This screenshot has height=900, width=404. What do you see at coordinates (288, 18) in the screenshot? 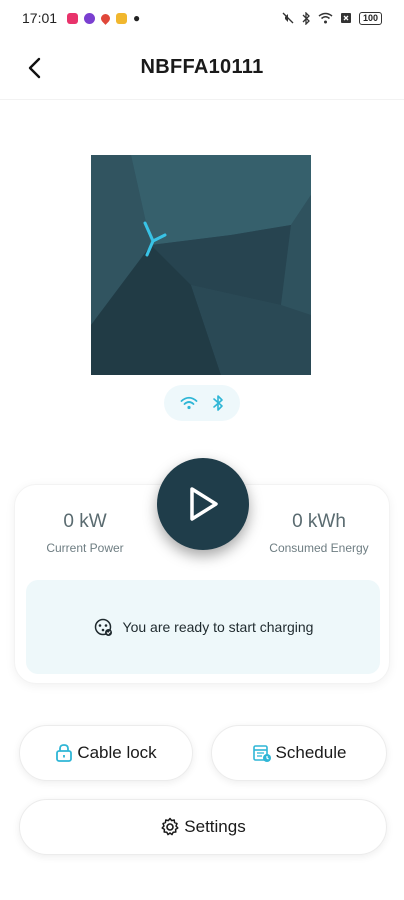
I see `mute-icon` at bounding box center [288, 18].